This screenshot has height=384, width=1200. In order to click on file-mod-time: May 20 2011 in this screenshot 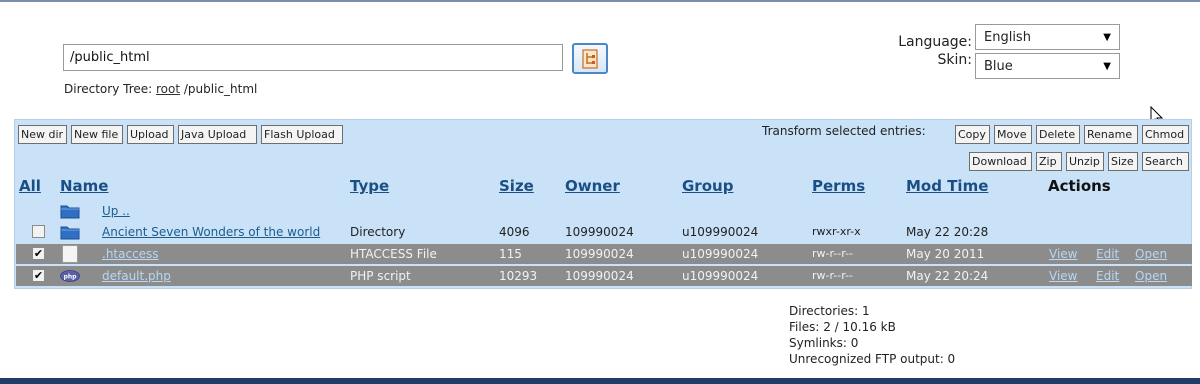, I will do `click(945, 254)`.